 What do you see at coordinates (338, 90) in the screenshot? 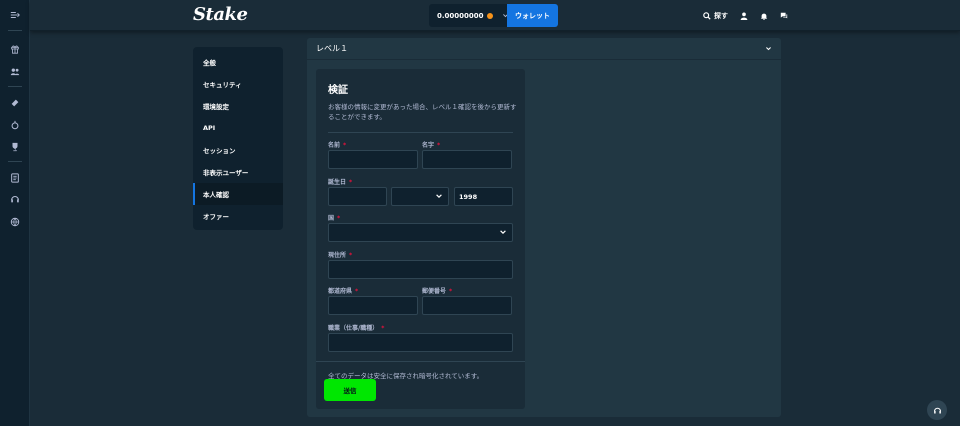
I see `verification-title: 検証` at bounding box center [338, 90].